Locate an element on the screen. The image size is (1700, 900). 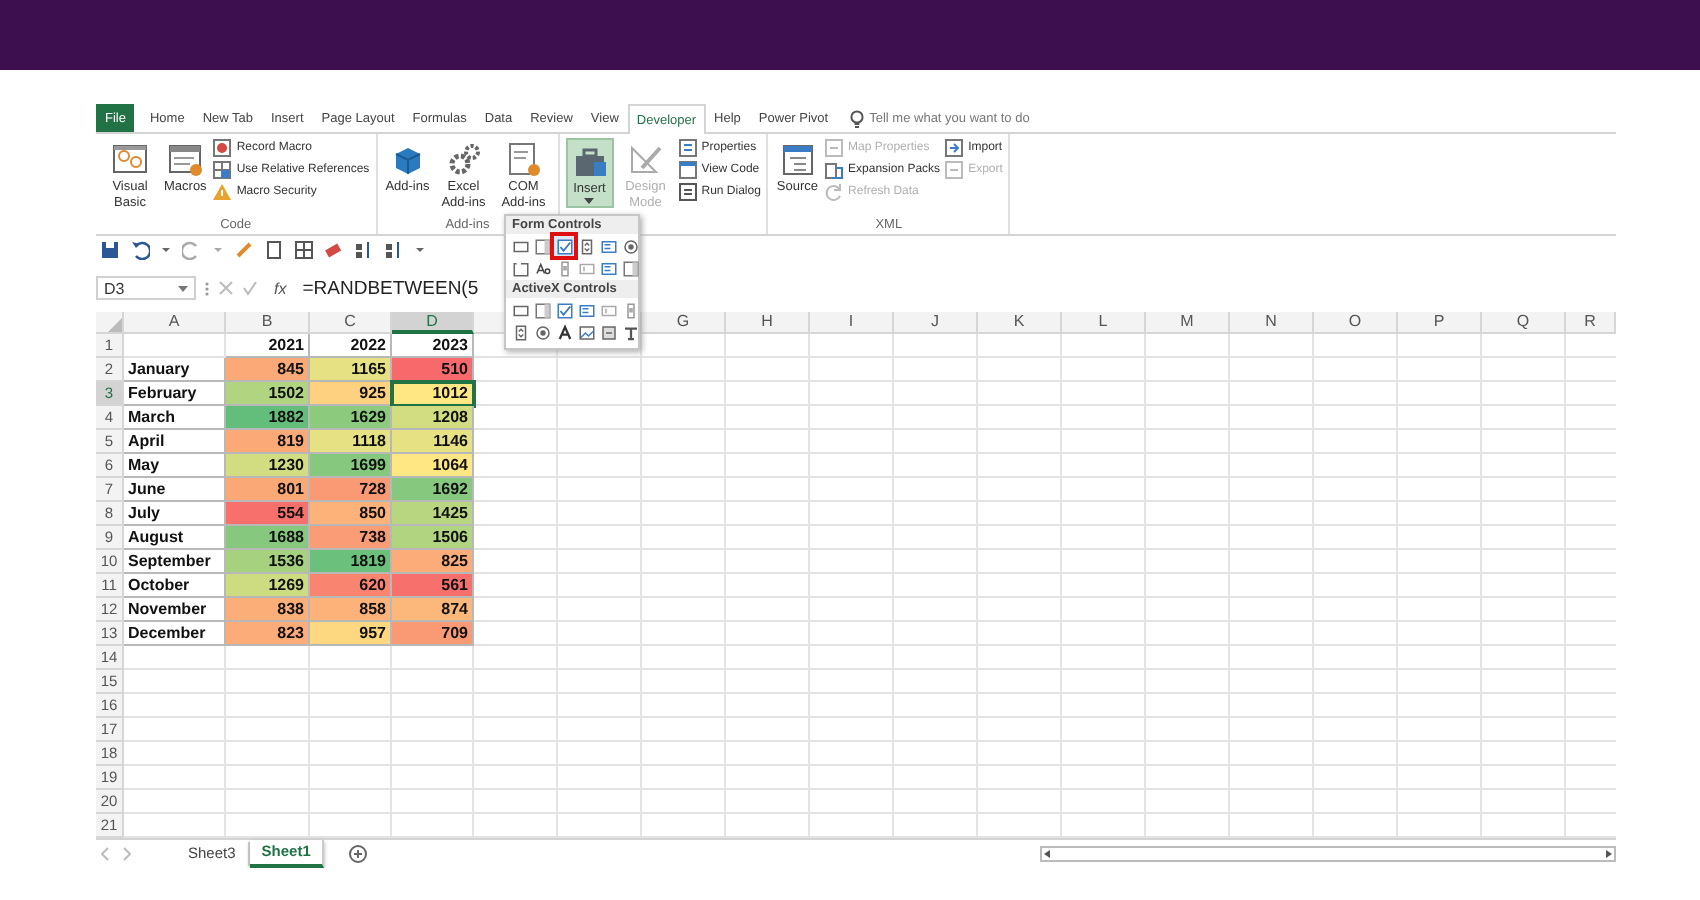
table-cell: 1012 is located at coordinates (433, 394).